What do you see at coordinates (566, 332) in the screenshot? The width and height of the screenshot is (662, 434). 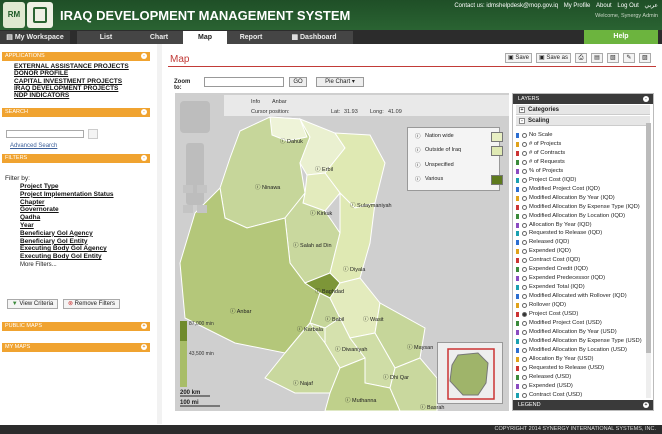 I see `scaling-option: Modified Allocation By Year (USD)` at bounding box center [566, 332].